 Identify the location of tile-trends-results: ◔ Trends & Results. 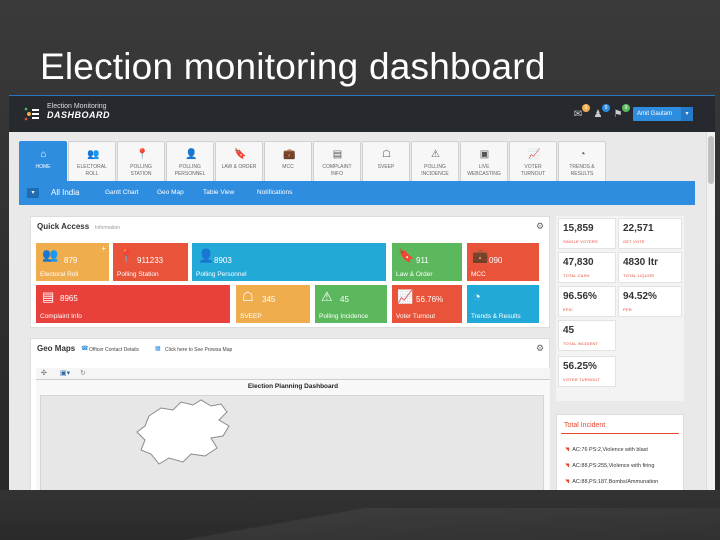
(503, 304).